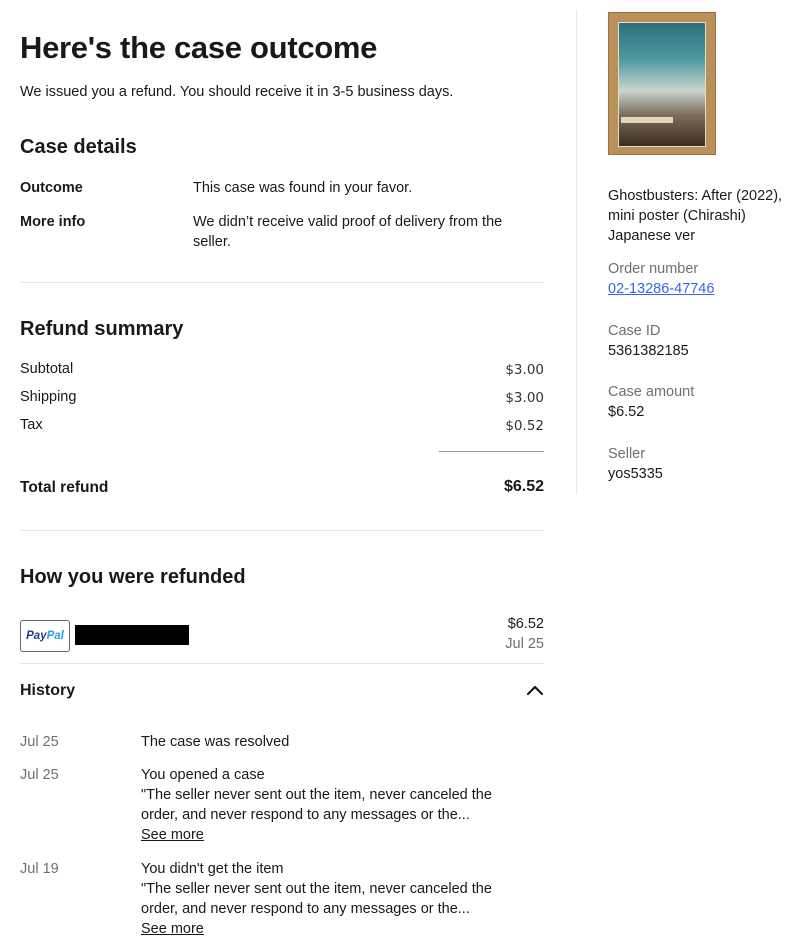 This screenshot has height=950, width=800. I want to click on paypal-logo-icon: Pay Pal, so click(45, 636).